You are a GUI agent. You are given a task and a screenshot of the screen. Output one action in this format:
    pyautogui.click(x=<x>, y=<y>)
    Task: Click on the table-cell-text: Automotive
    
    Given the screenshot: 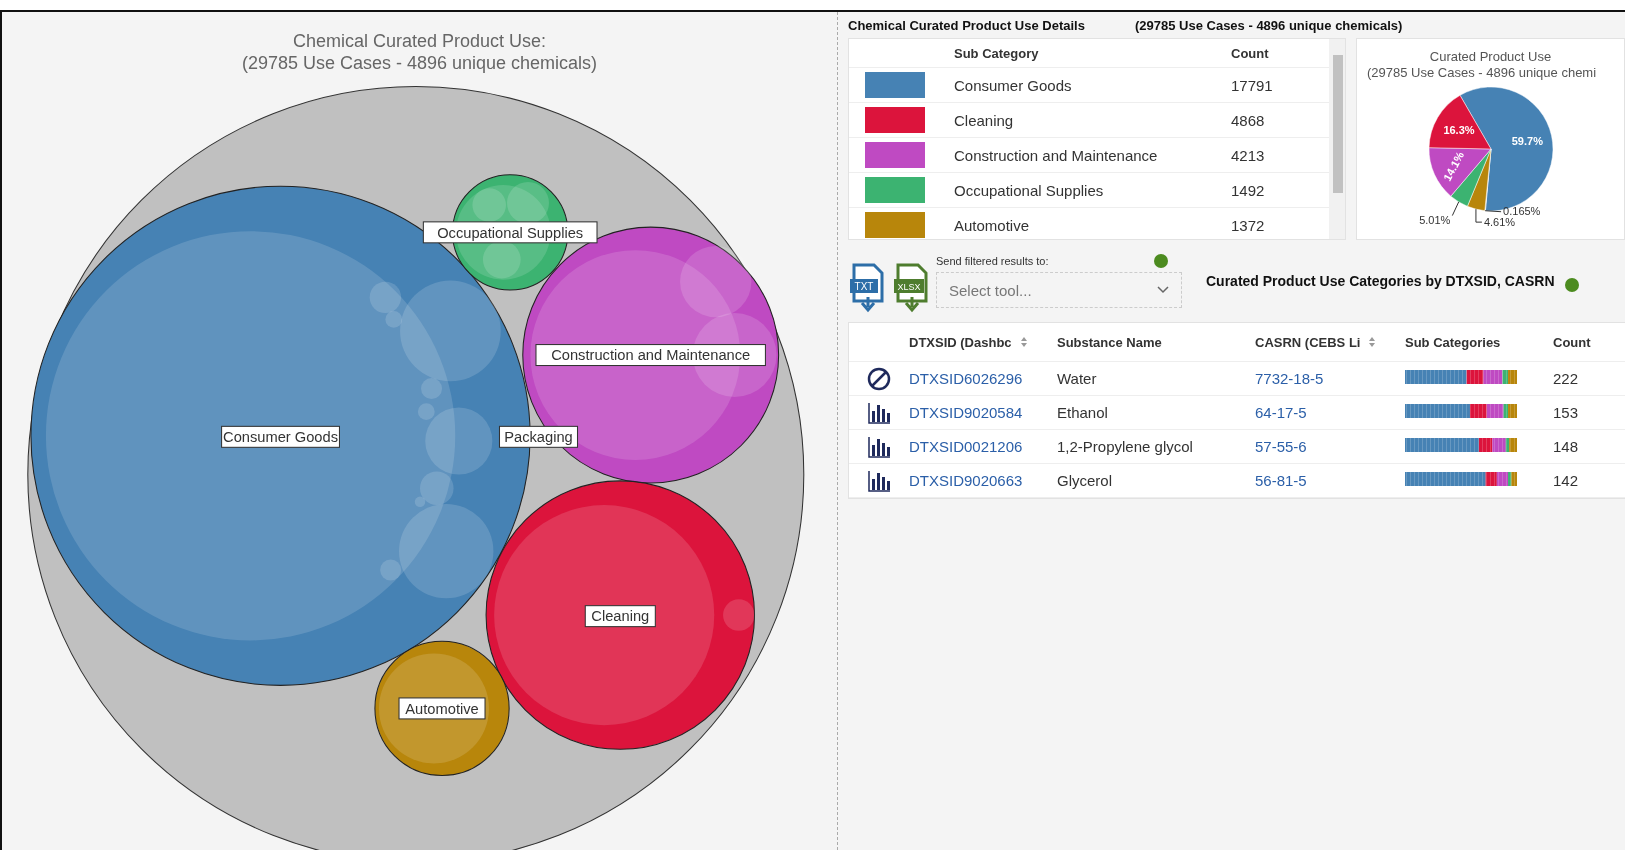 What is the action you would take?
    pyautogui.click(x=992, y=225)
    